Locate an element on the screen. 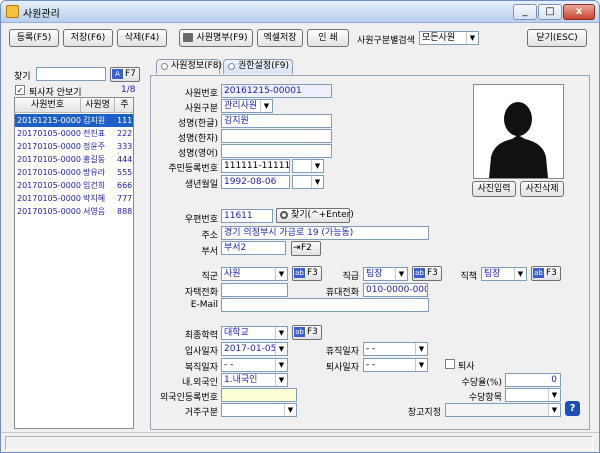 The height and width of the screenshot is (453, 600). name-hanja-field is located at coordinates (276, 136).